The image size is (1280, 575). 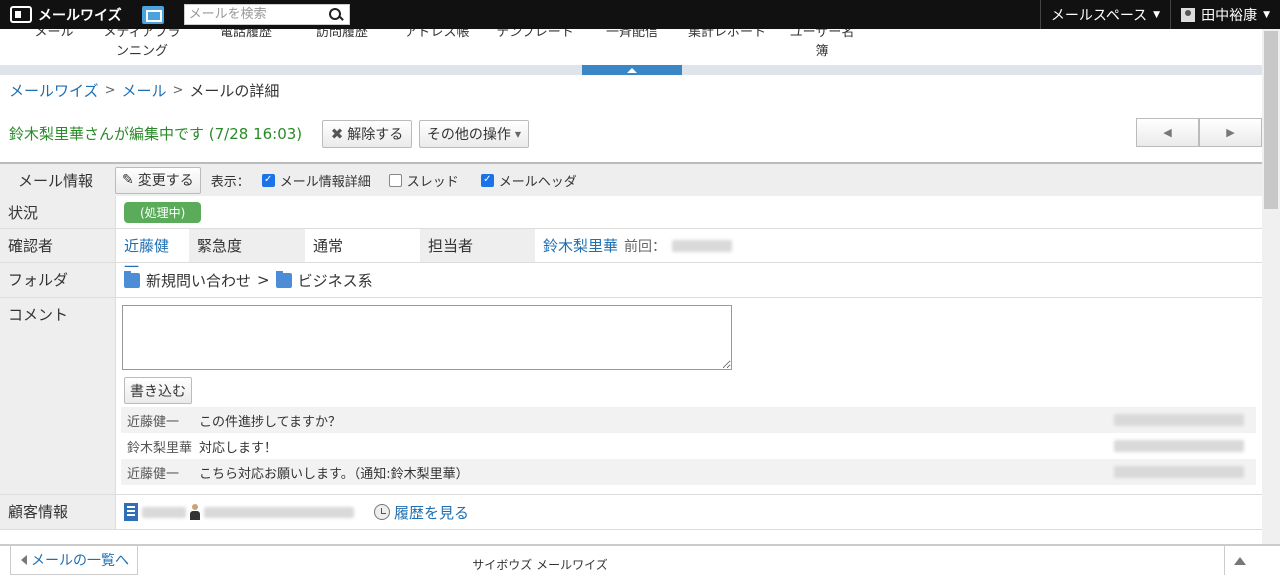 What do you see at coordinates (631, 212) in the screenshot?
I see `status-row: 状況 (処理中)` at bounding box center [631, 212].